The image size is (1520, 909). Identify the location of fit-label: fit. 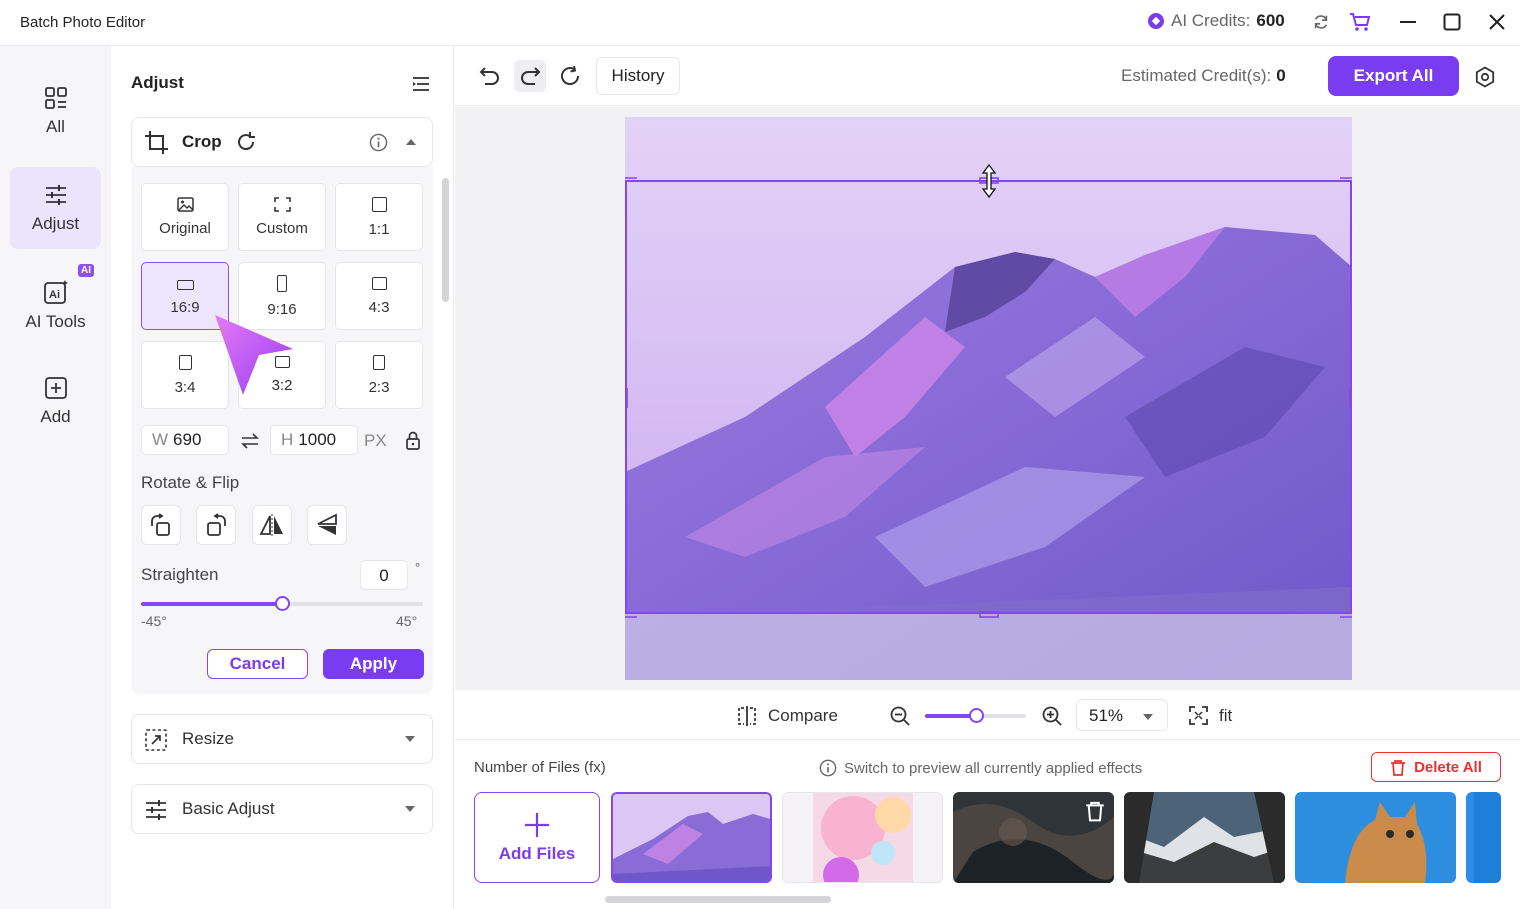
(1225, 716).